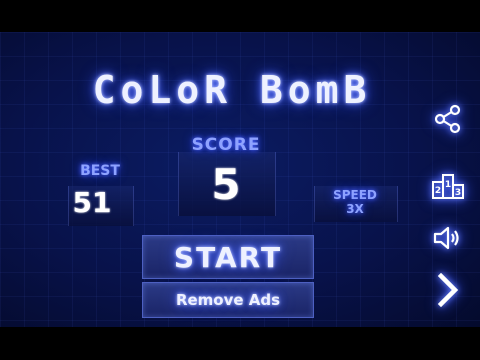 This screenshot has height=360, width=480. I want to click on sound-icon, so click(446, 238).